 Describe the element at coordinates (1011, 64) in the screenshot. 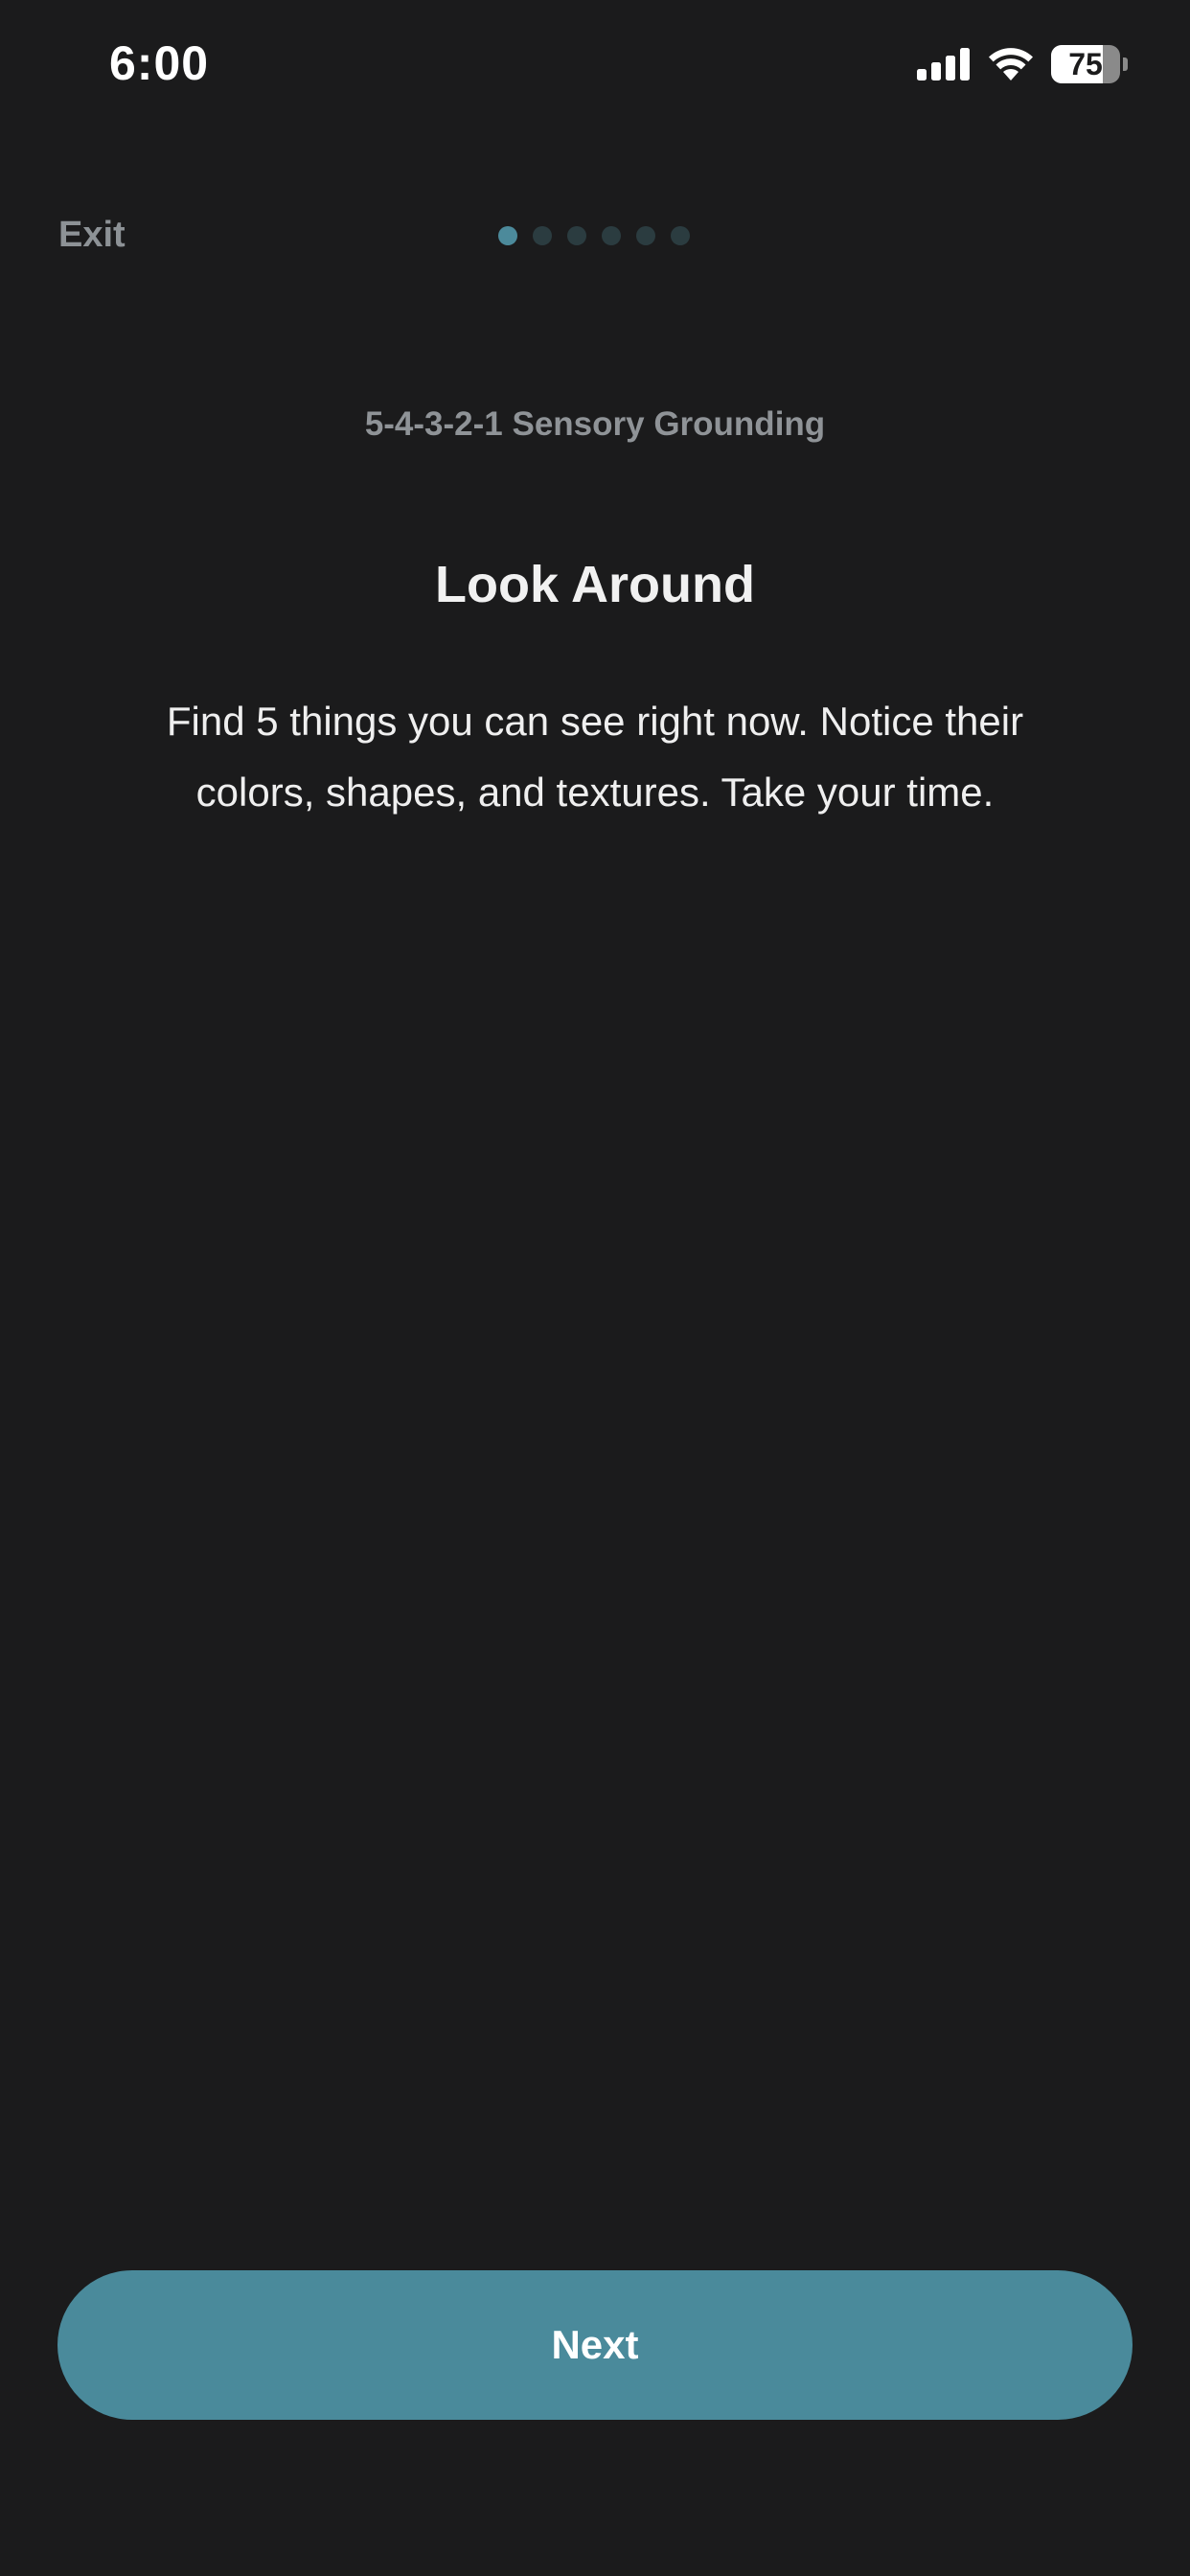

I see `wifi-icon` at that location.